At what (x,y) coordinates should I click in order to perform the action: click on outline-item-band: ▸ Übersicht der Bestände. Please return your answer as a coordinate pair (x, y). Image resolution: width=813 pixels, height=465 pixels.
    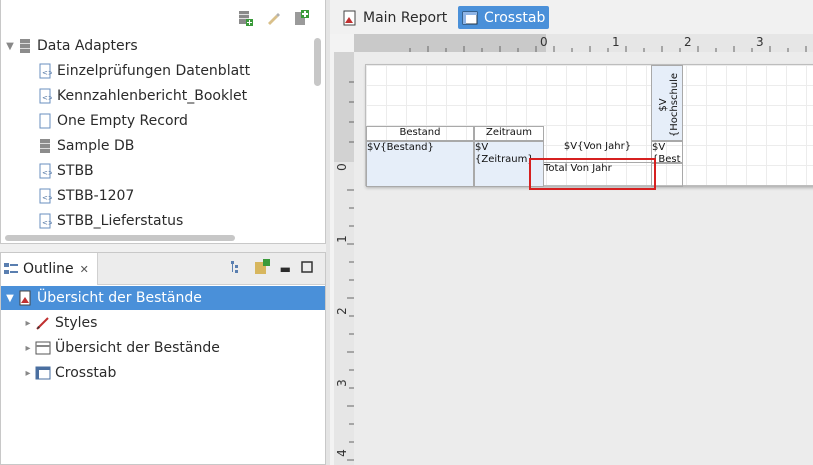
    Looking at the image, I should click on (120, 348).